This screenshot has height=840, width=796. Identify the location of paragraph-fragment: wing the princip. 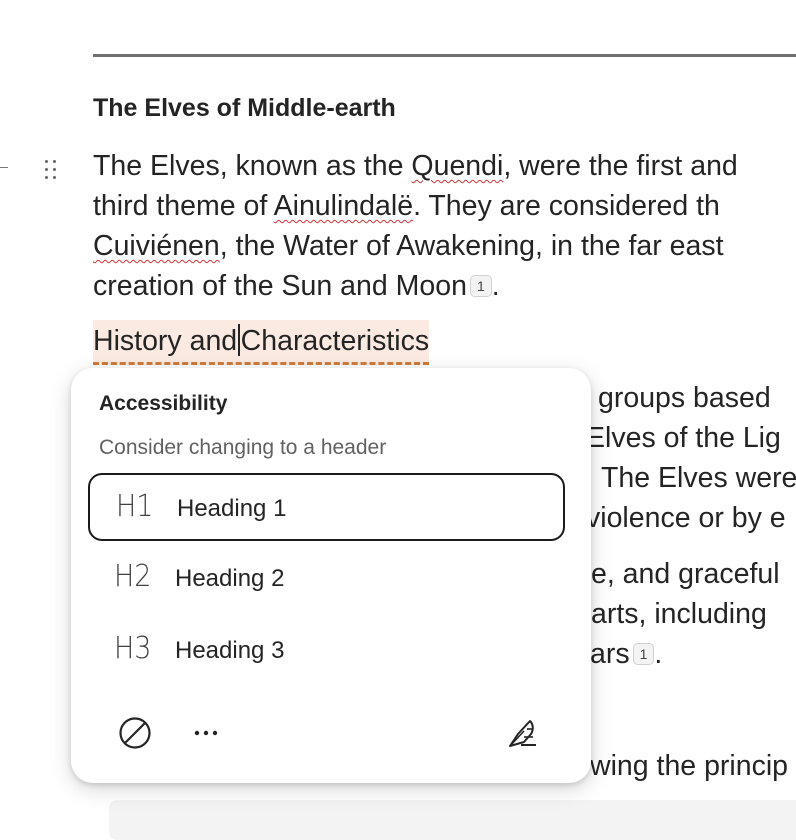
(689, 766).